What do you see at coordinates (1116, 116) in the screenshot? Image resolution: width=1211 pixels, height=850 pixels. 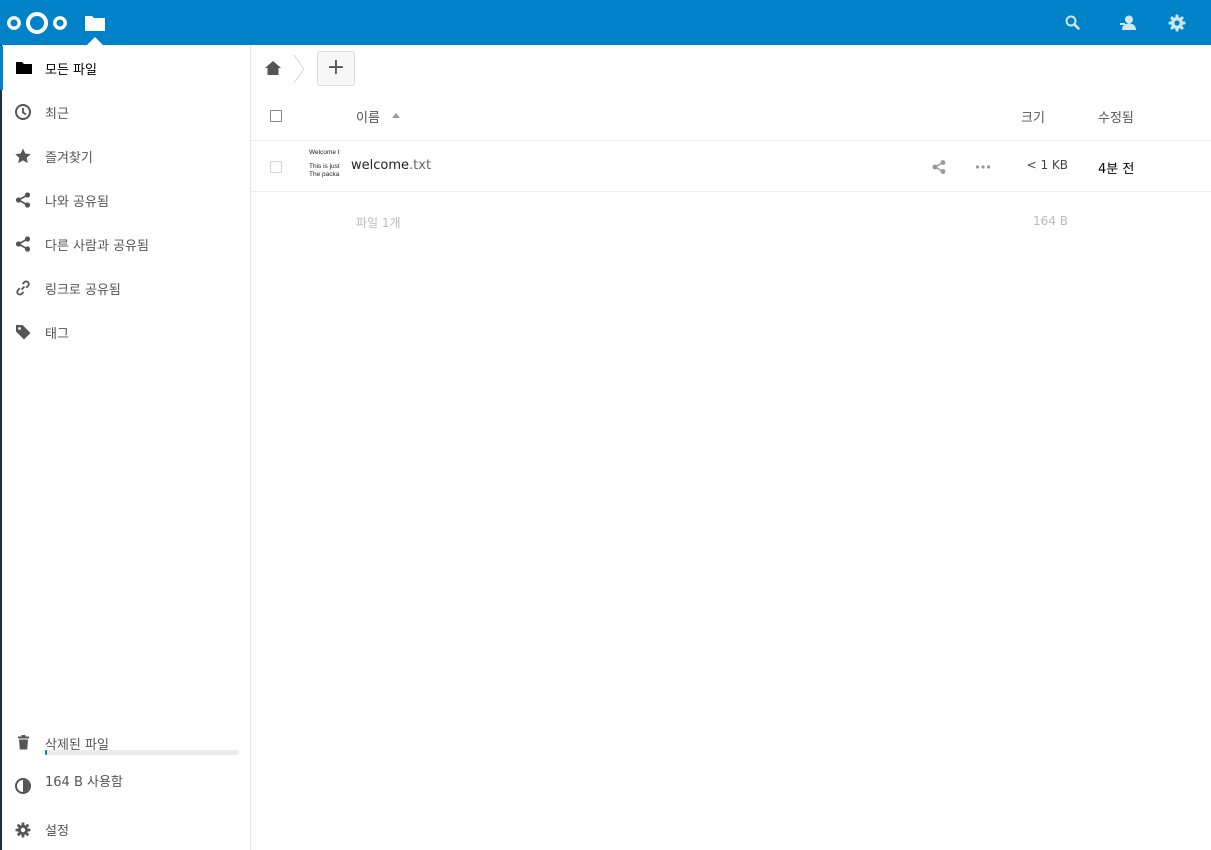 I see `column-modified-header: 수정됨` at bounding box center [1116, 116].